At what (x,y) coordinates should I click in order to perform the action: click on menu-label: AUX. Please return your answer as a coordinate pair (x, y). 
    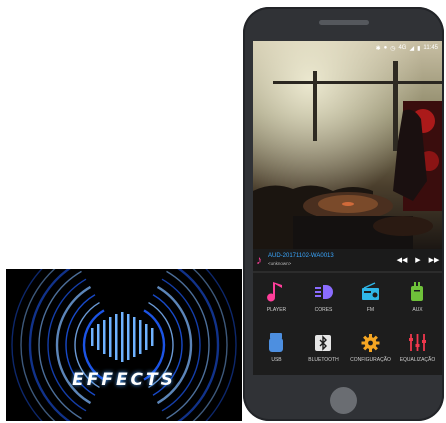
    Looking at the image, I should click on (417, 310).